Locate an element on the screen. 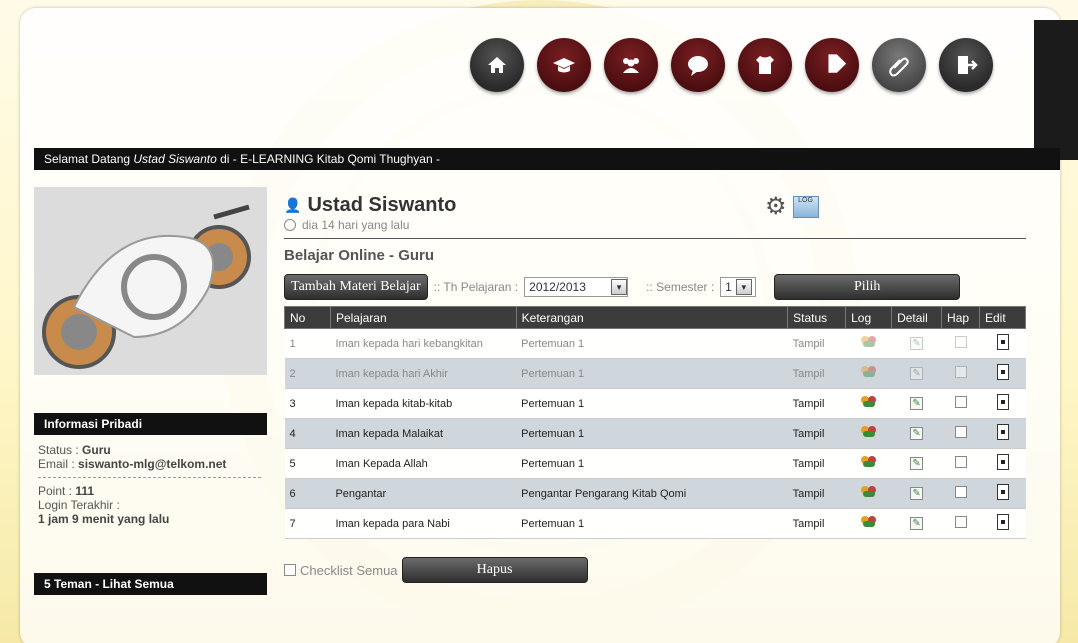 This screenshot has width=1078, height=643. gear-icon: ⚙ is located at coordinates (776, 206).